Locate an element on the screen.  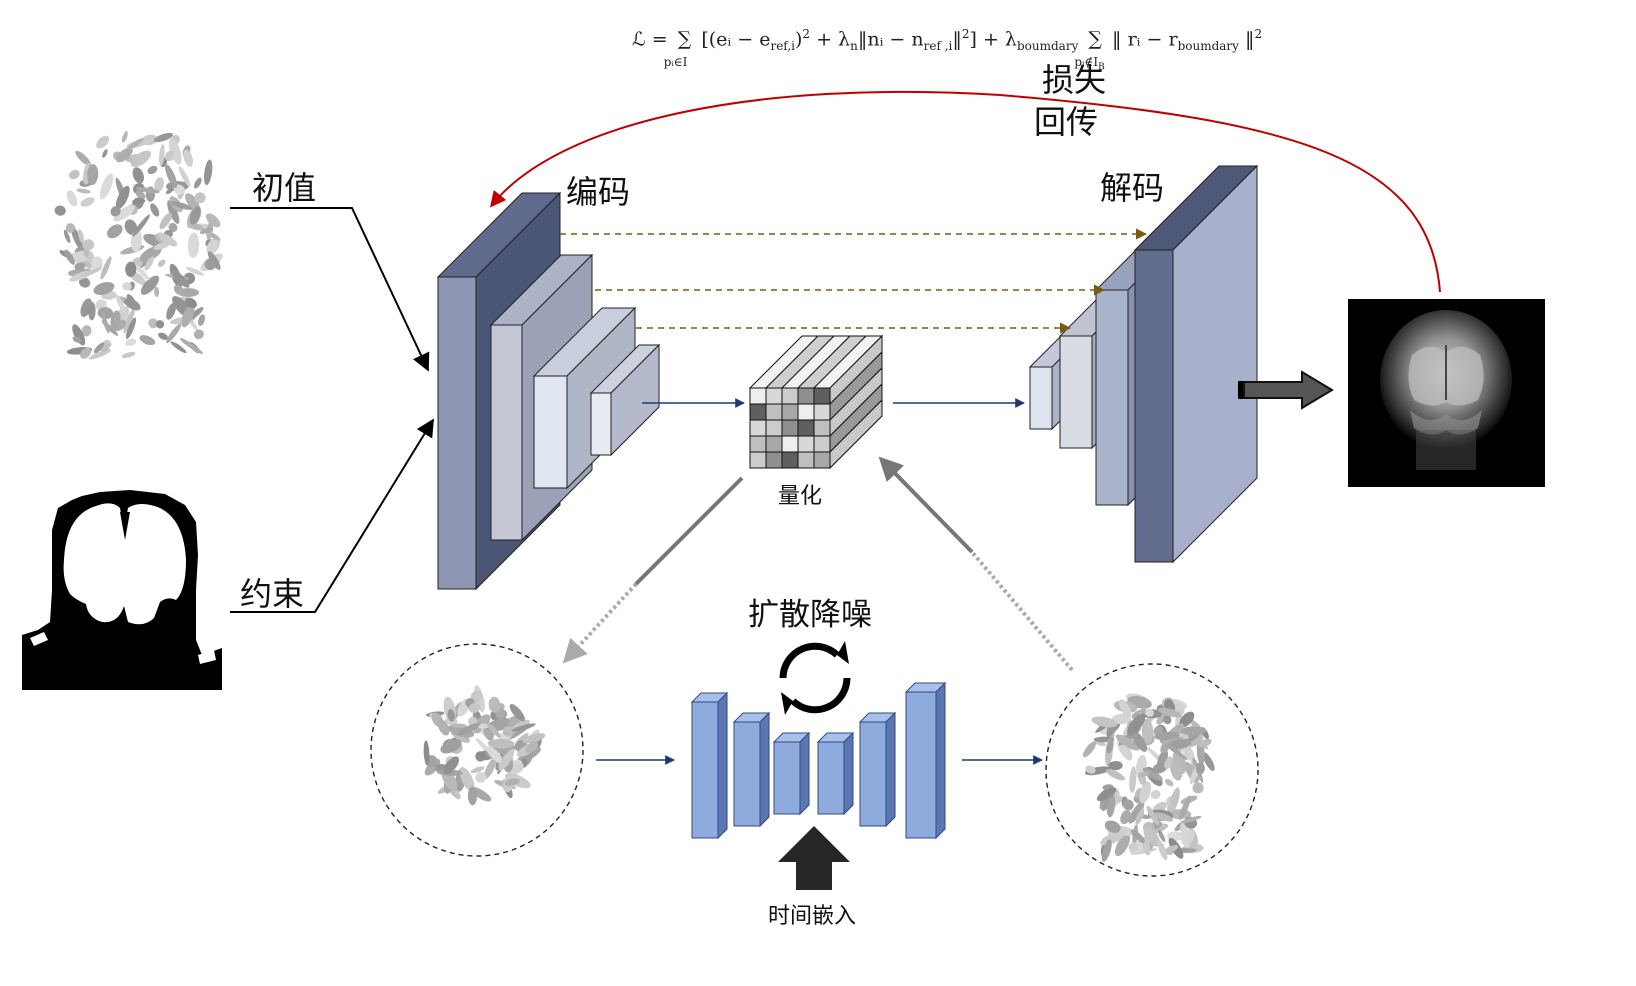
formula-sum1-sub: pᵢ∈I is located at coordinates (675, 62).